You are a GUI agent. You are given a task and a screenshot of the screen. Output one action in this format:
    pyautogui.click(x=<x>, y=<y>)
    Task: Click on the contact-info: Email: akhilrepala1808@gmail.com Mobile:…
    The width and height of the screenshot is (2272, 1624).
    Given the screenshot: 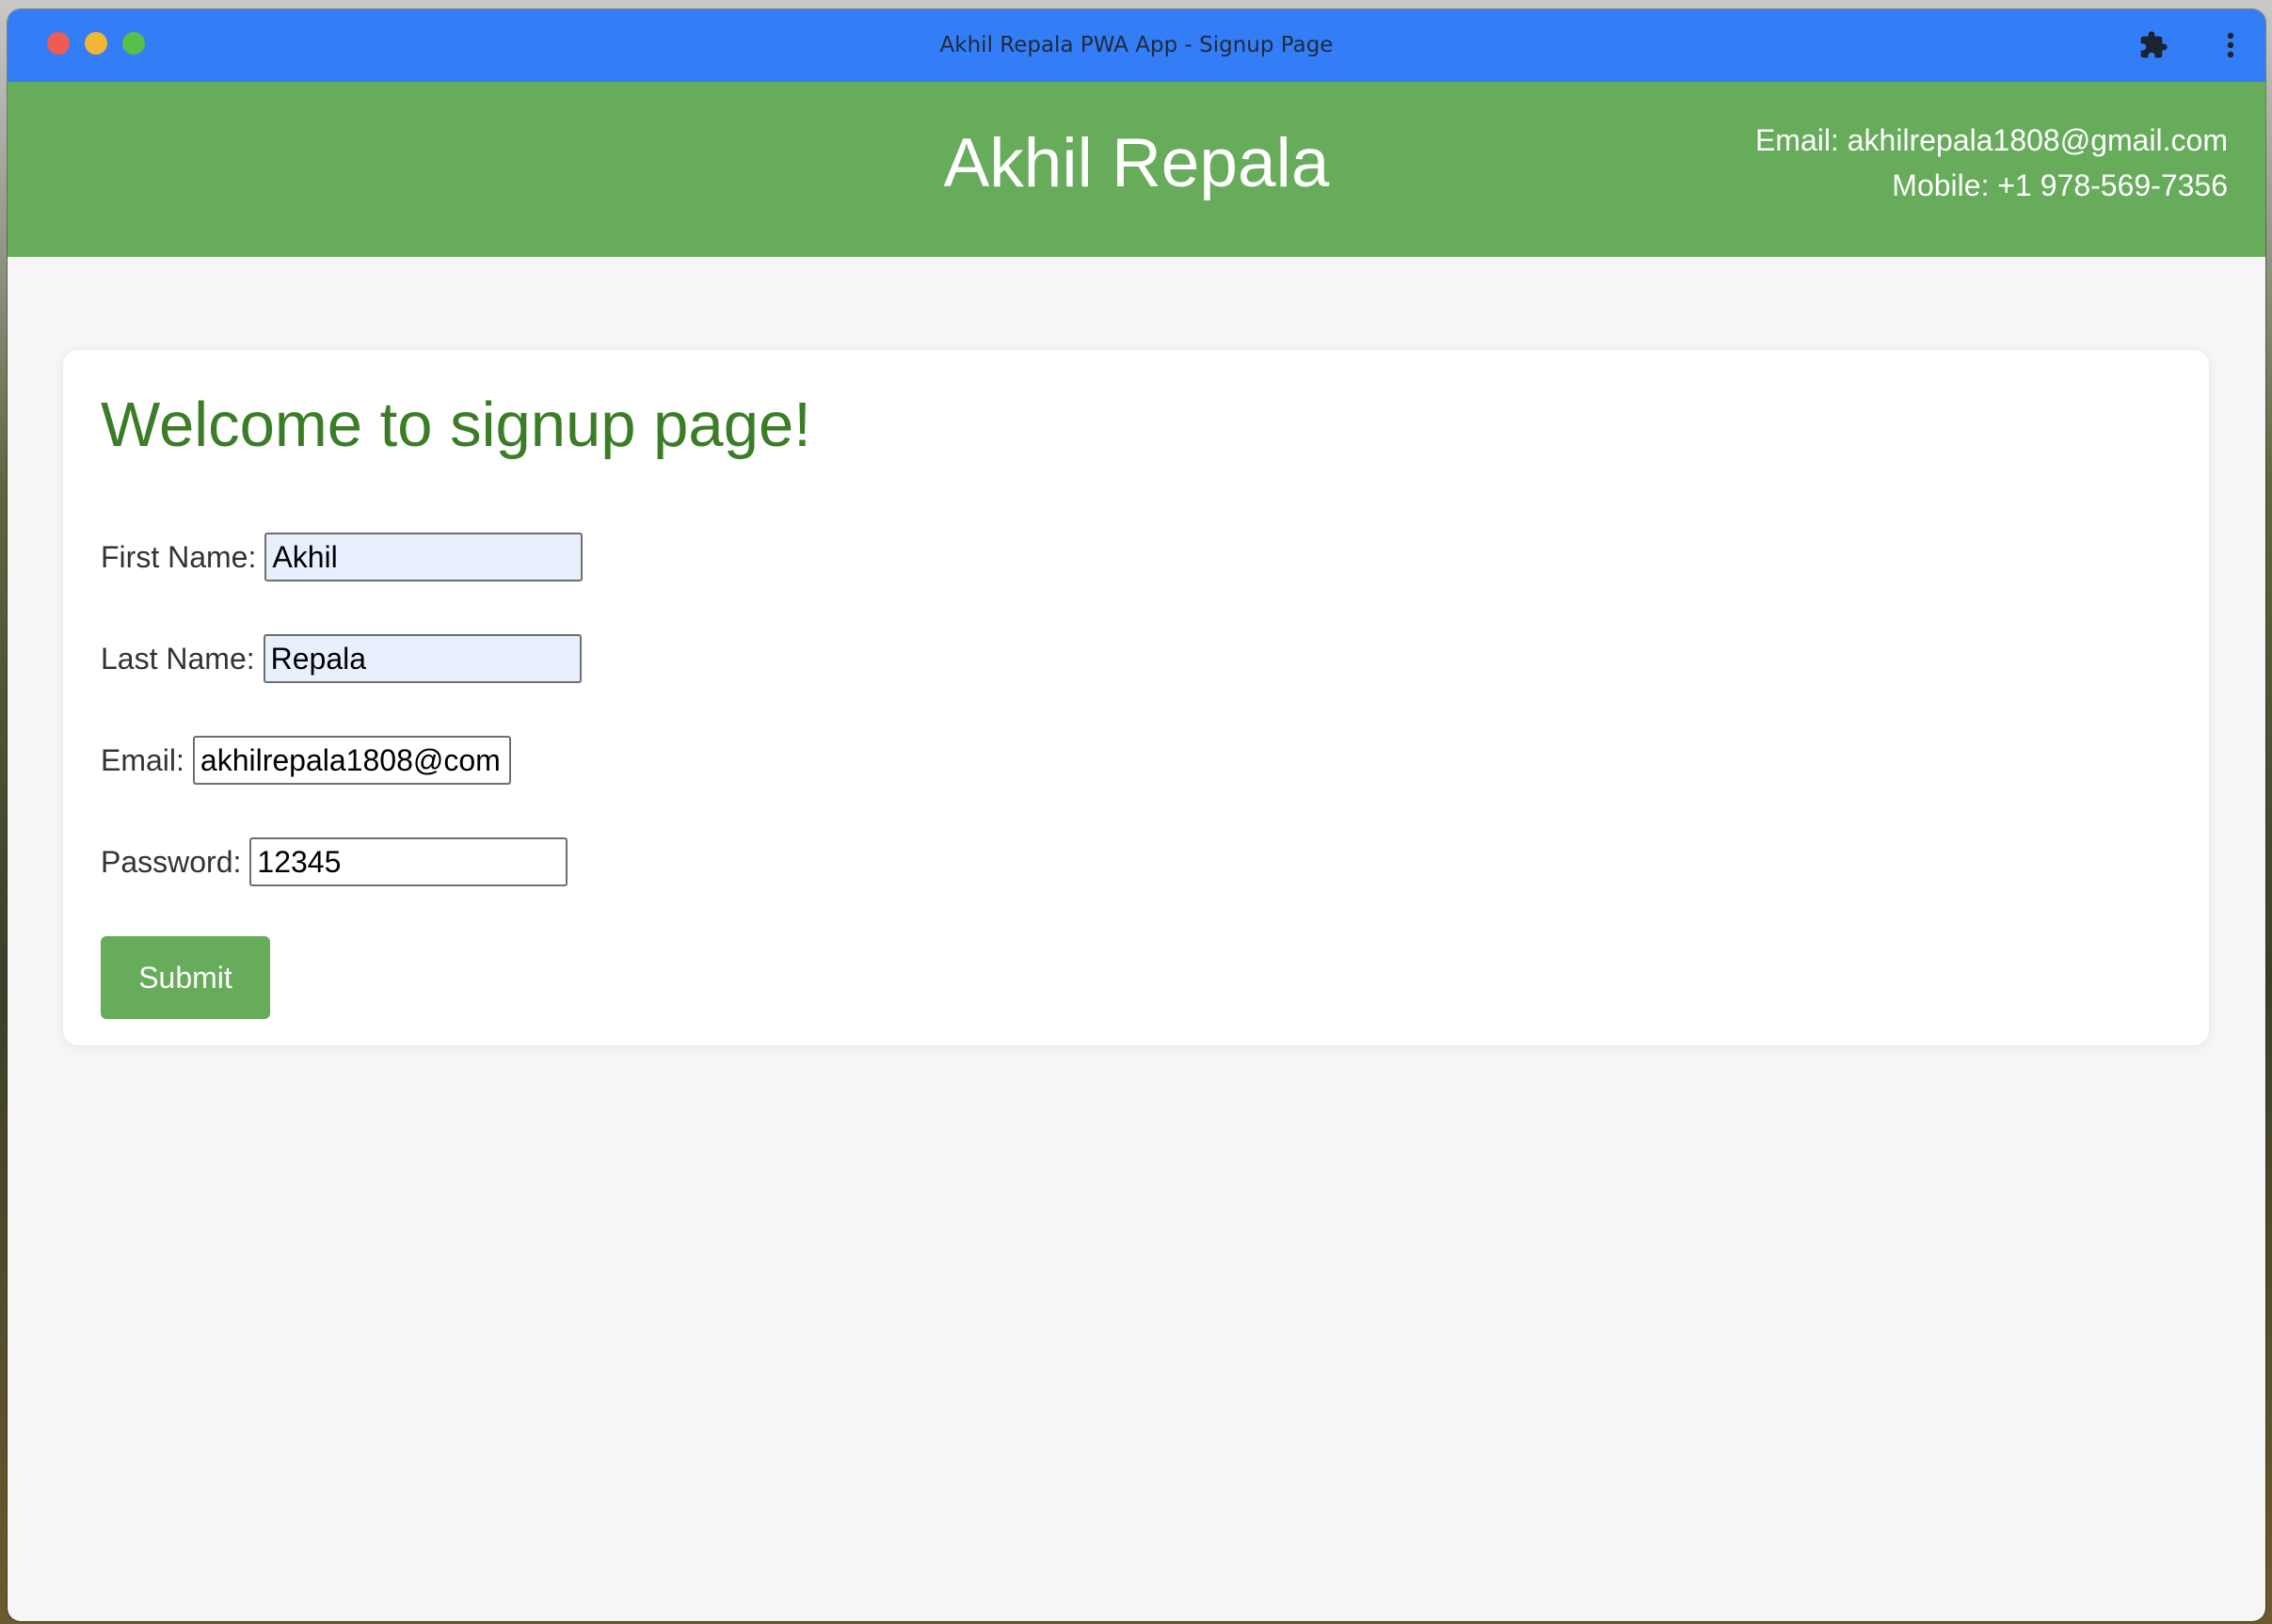 What is the action you would take?
    pyautogui.click(x=1991, y=163)
    